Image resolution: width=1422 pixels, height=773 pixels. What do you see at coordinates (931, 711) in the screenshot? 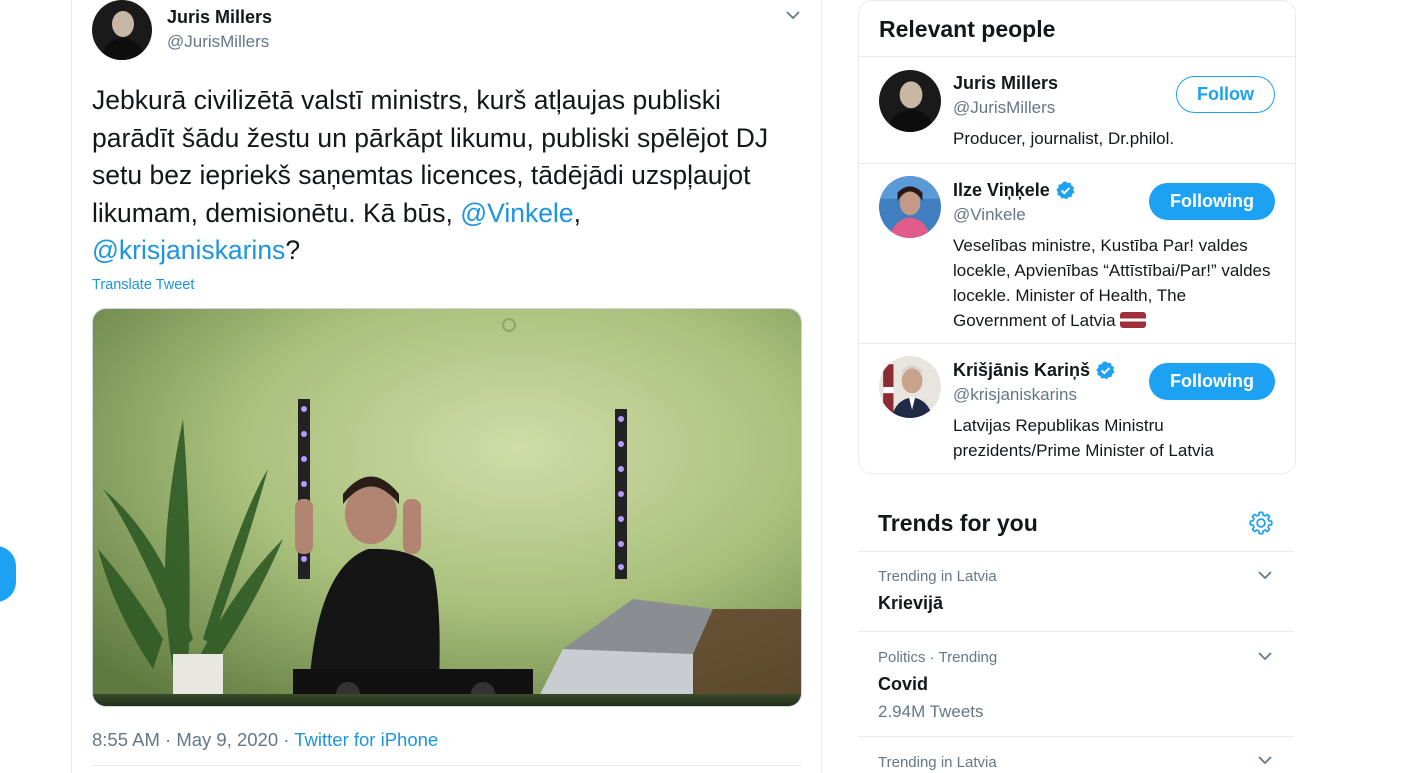
I see `trend-tweet-count: 2.94M Tweets` at bounding box center [931, 711].